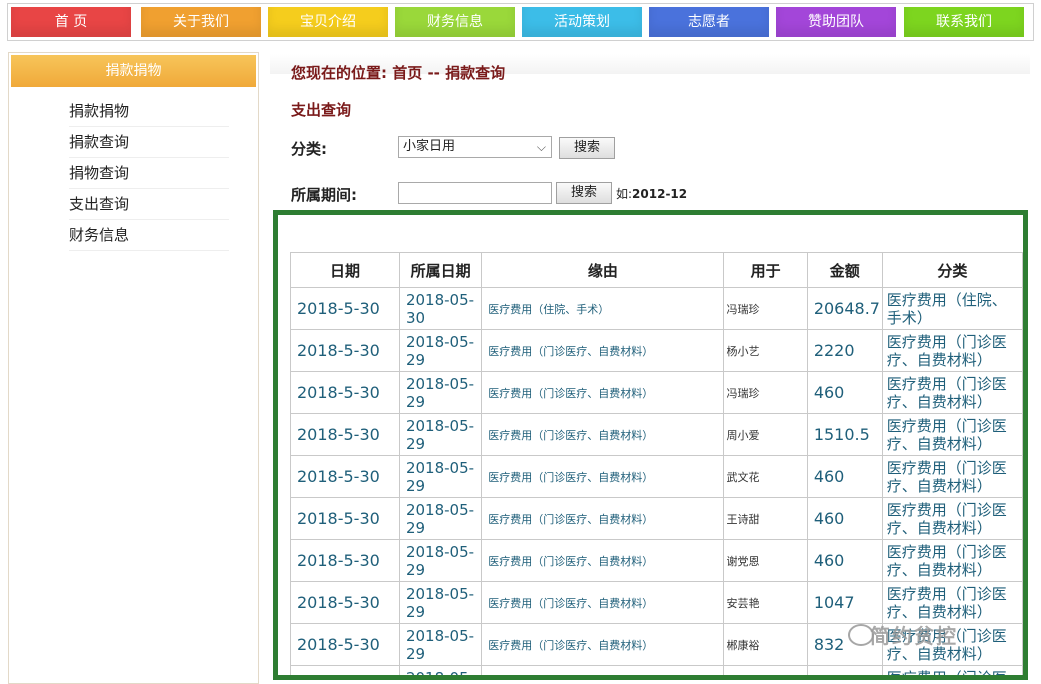 The image size is (1041, 684). Describe the element at coordinates (836, 22) in the screenshot. I see `nav-sponsors: 赞助团队` at that location.